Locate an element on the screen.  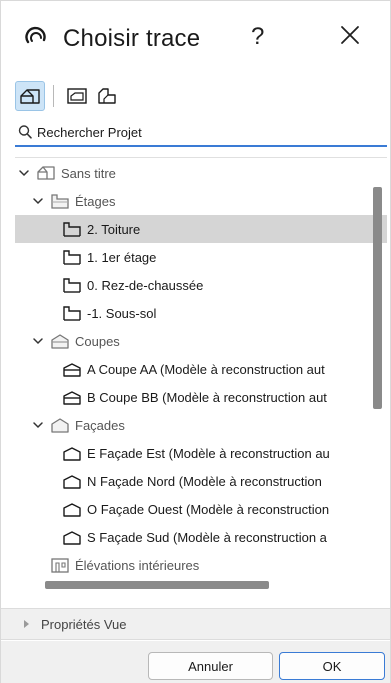
tree-item: -1. Sous-sol is located at coordinates (108, 313).